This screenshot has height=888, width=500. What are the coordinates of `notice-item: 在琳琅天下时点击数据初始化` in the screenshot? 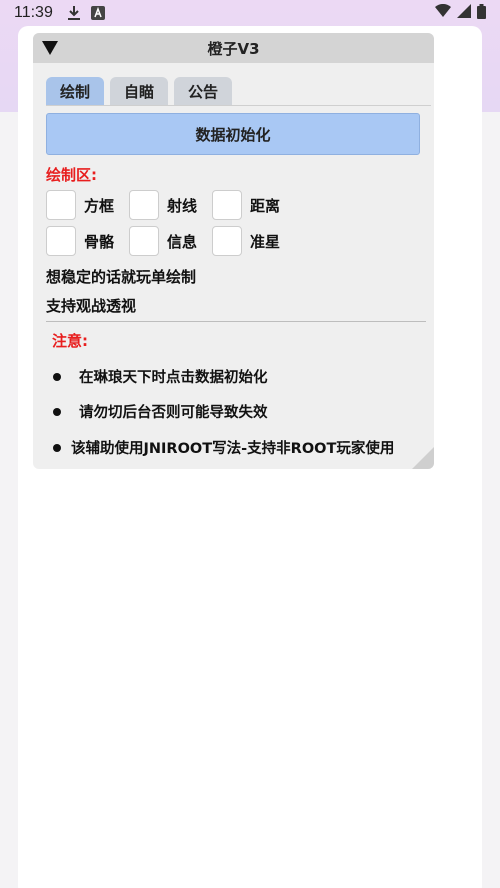 It's located at (160, 376).